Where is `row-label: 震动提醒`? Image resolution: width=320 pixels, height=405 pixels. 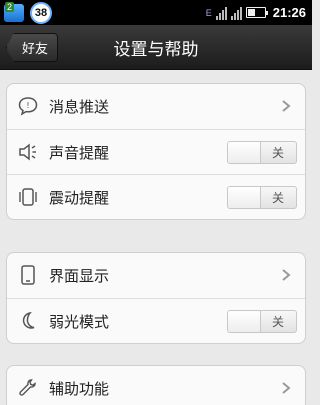 row-label: 震动提醒 is located at coordinates (79, 197).